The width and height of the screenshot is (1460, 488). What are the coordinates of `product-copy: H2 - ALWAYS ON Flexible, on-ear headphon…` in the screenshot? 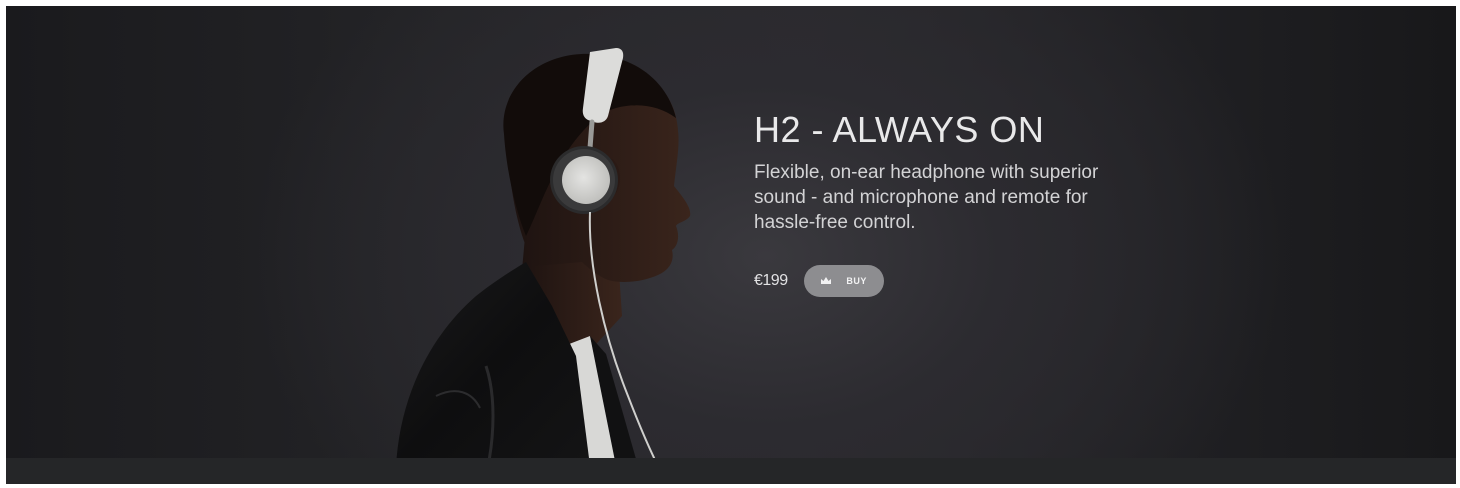 It's located at (964, 202).